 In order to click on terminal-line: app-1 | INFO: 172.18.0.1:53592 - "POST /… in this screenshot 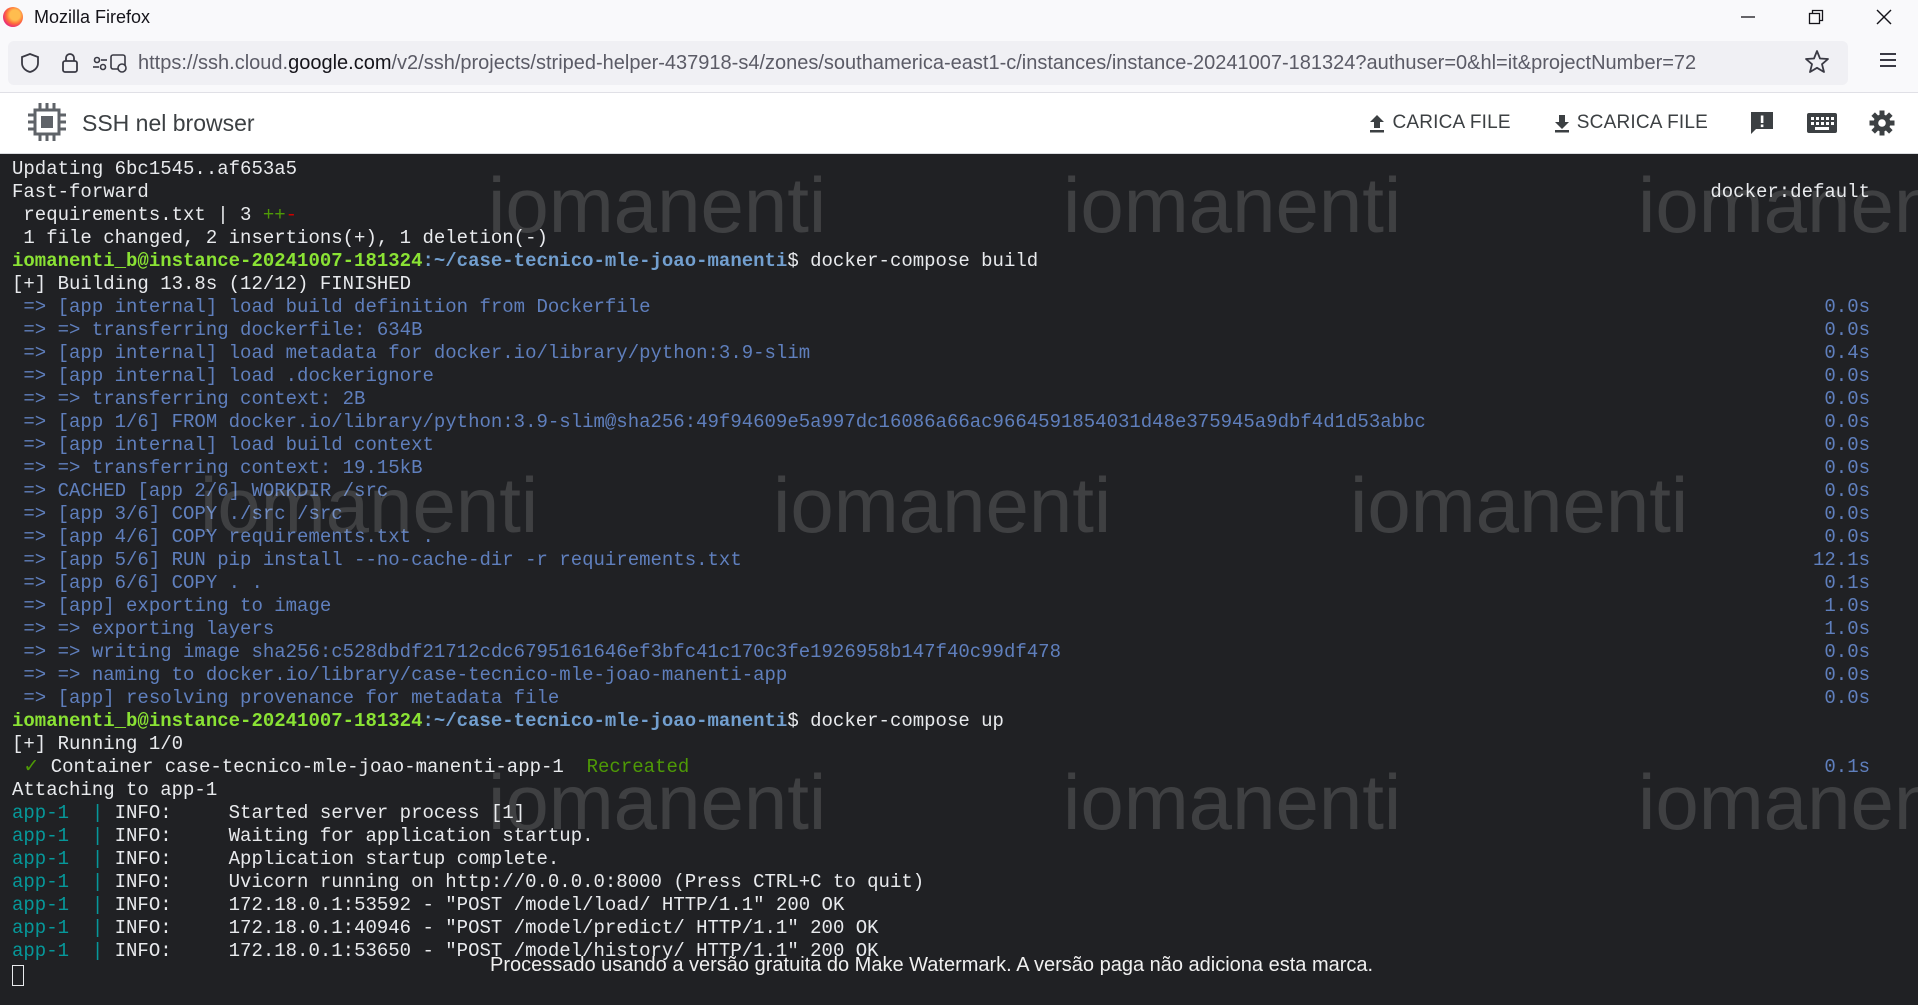, I will do `click(428, 905)`.